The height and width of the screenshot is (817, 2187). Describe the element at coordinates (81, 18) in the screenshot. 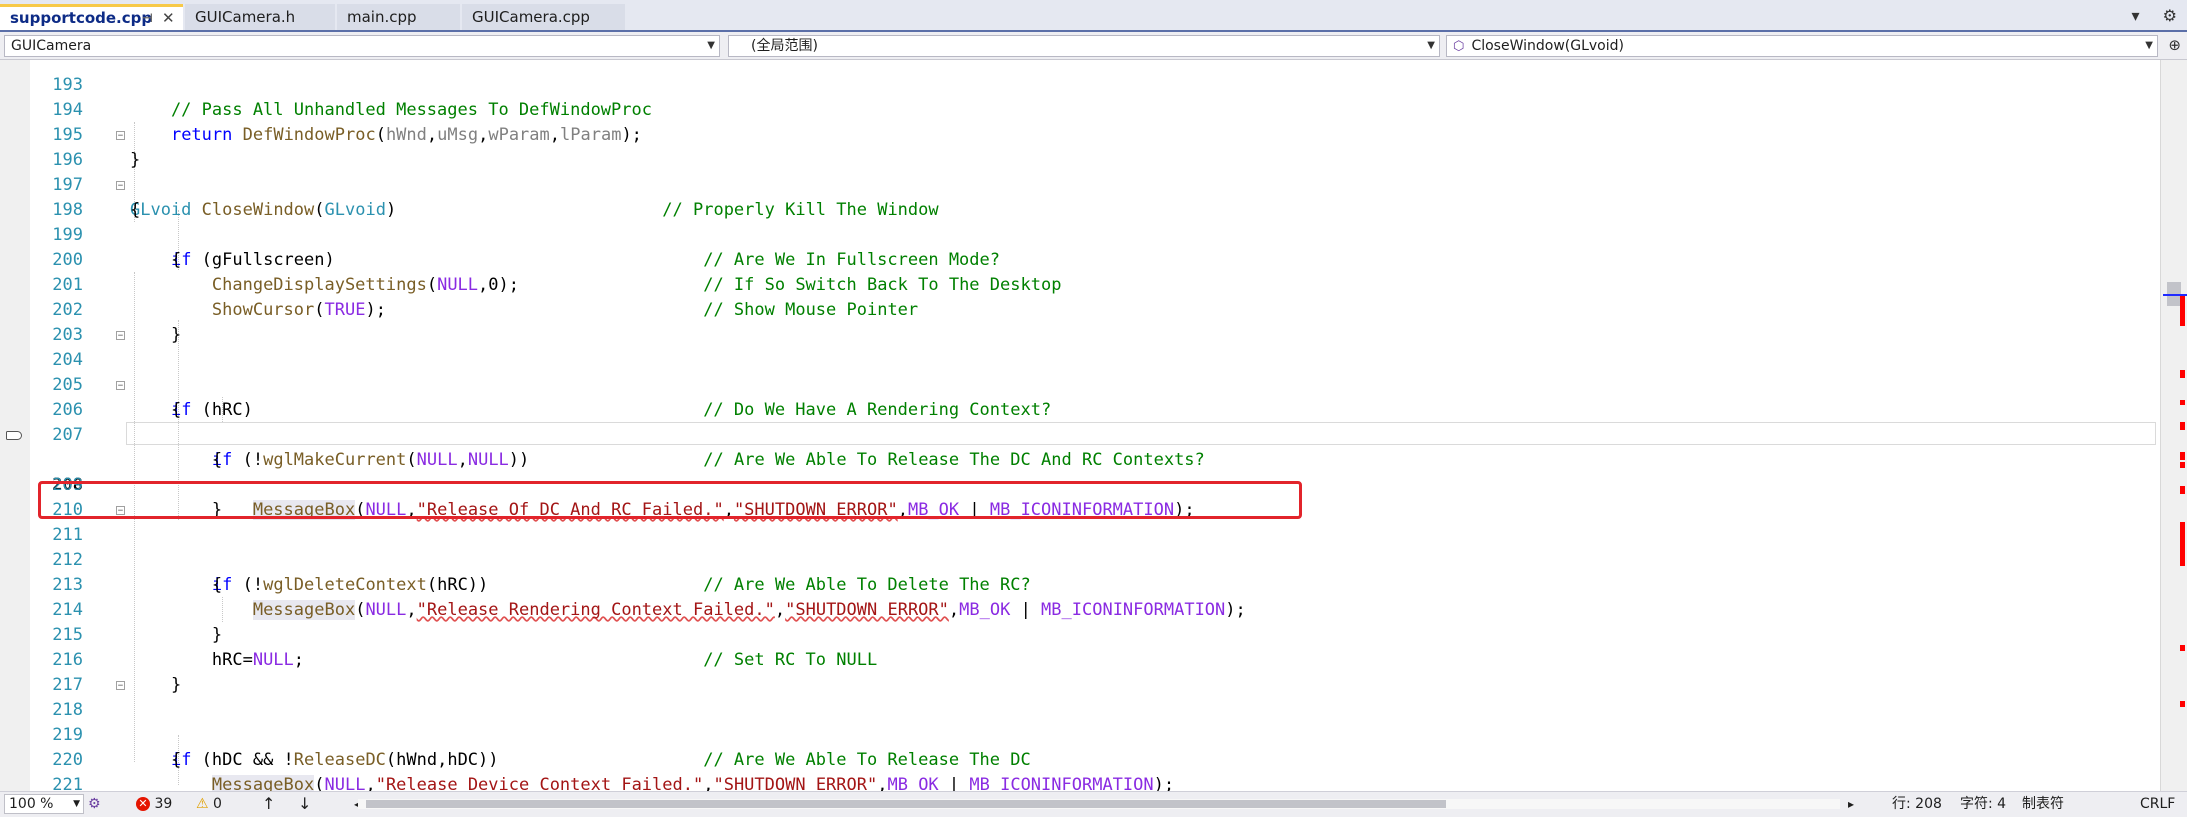

I see `tab-label: supportcode.cpp` at that location.